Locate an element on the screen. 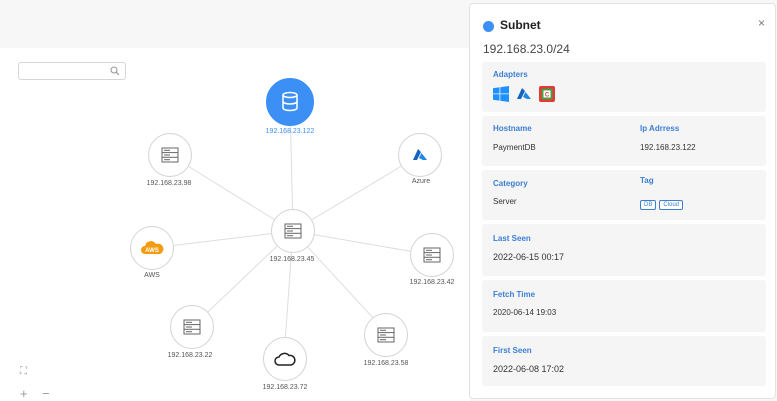  graph-node-aws: AWS is located at coordinates (152, 248).